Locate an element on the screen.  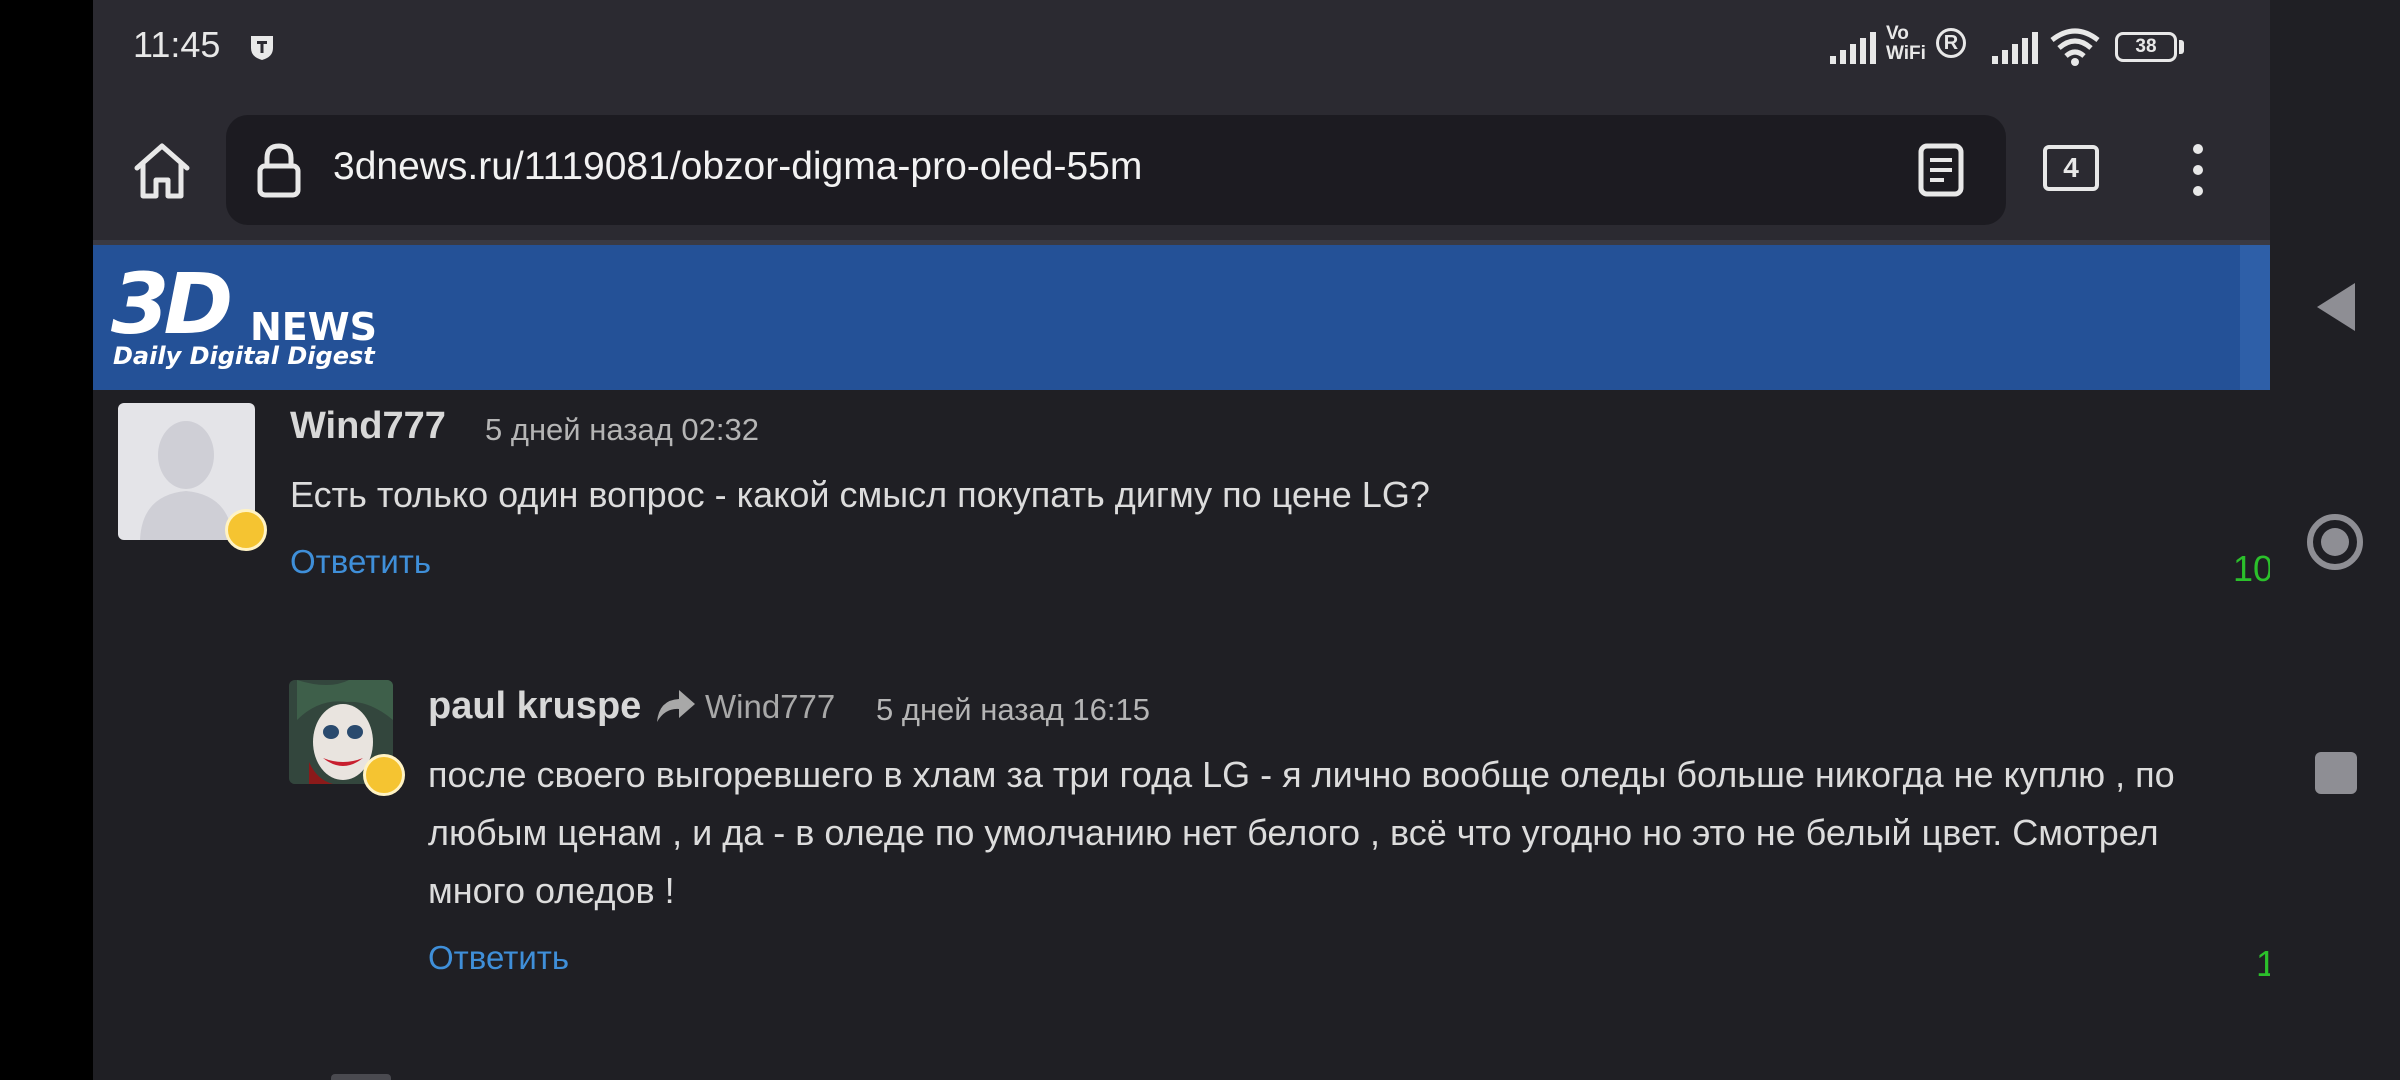
home-button-icon is located at coordinates (2335, 542).